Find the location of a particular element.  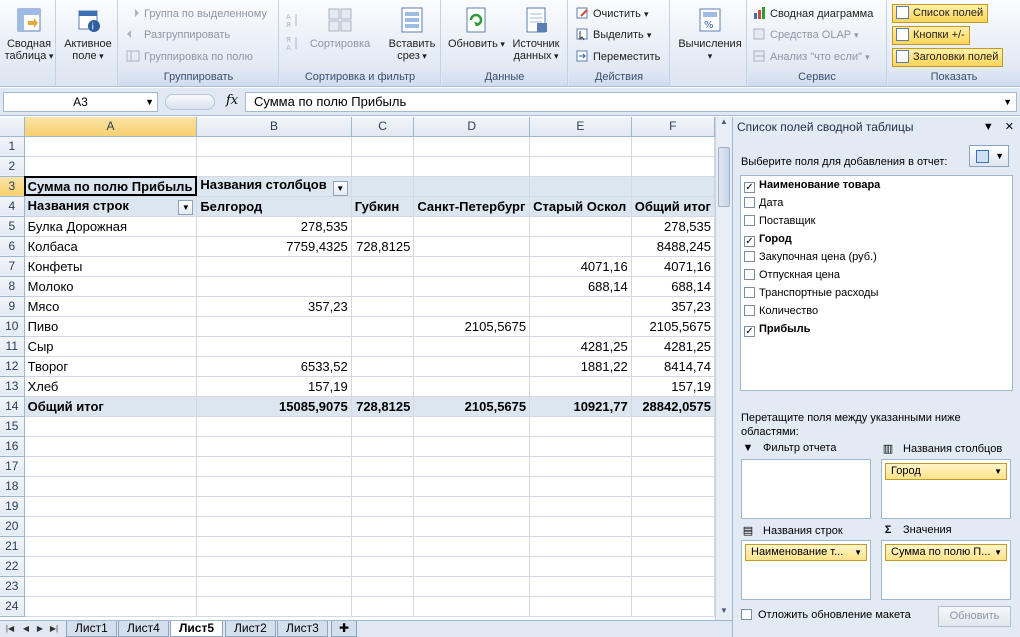

sheet-tab: Лист4 is located at coordinates (143, 629).